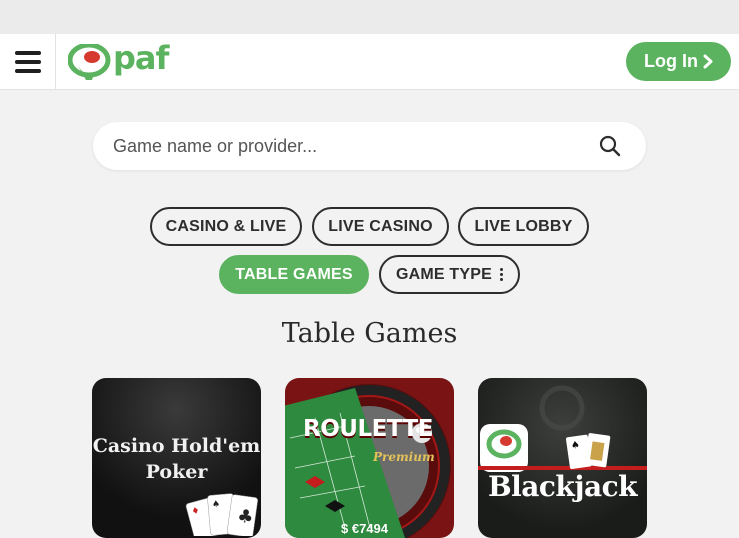 The width and height of the screenshot is (739, 538). I want to click on search-input, so click(338, 146).